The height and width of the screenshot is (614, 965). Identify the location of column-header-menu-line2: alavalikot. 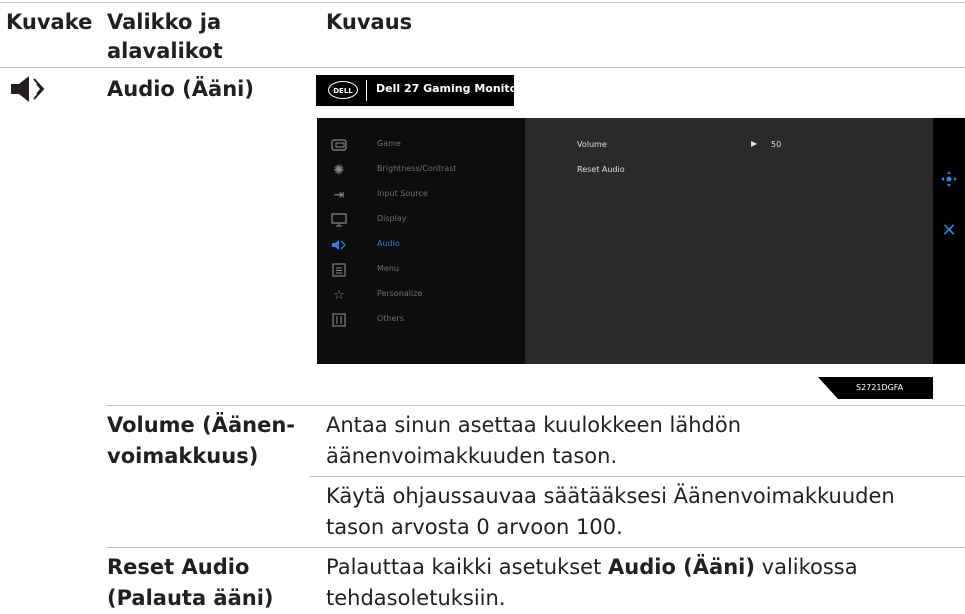
(165, 51).